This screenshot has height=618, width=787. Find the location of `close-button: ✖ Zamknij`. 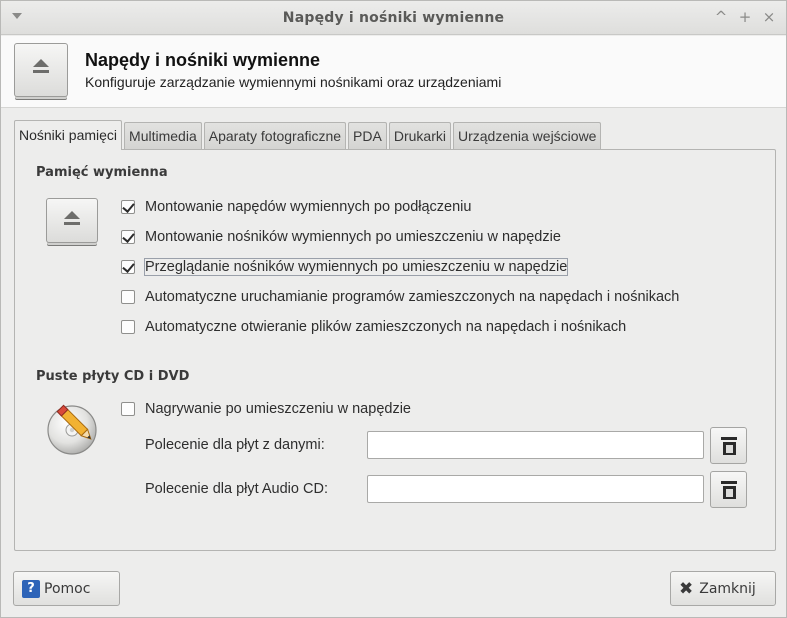

close-button: ✖ Zamknij is located at coordinates (723, 588).